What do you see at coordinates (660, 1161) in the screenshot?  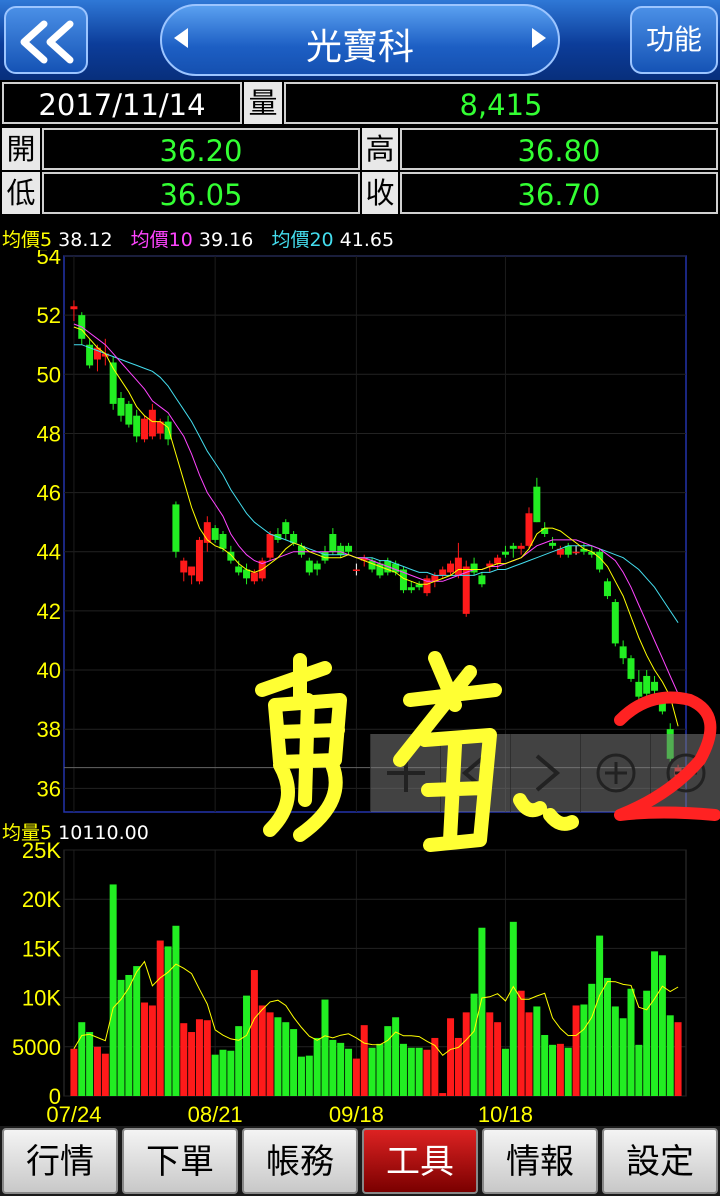 I see `tab-settings: 設定` at bounding box center [660, 1161].